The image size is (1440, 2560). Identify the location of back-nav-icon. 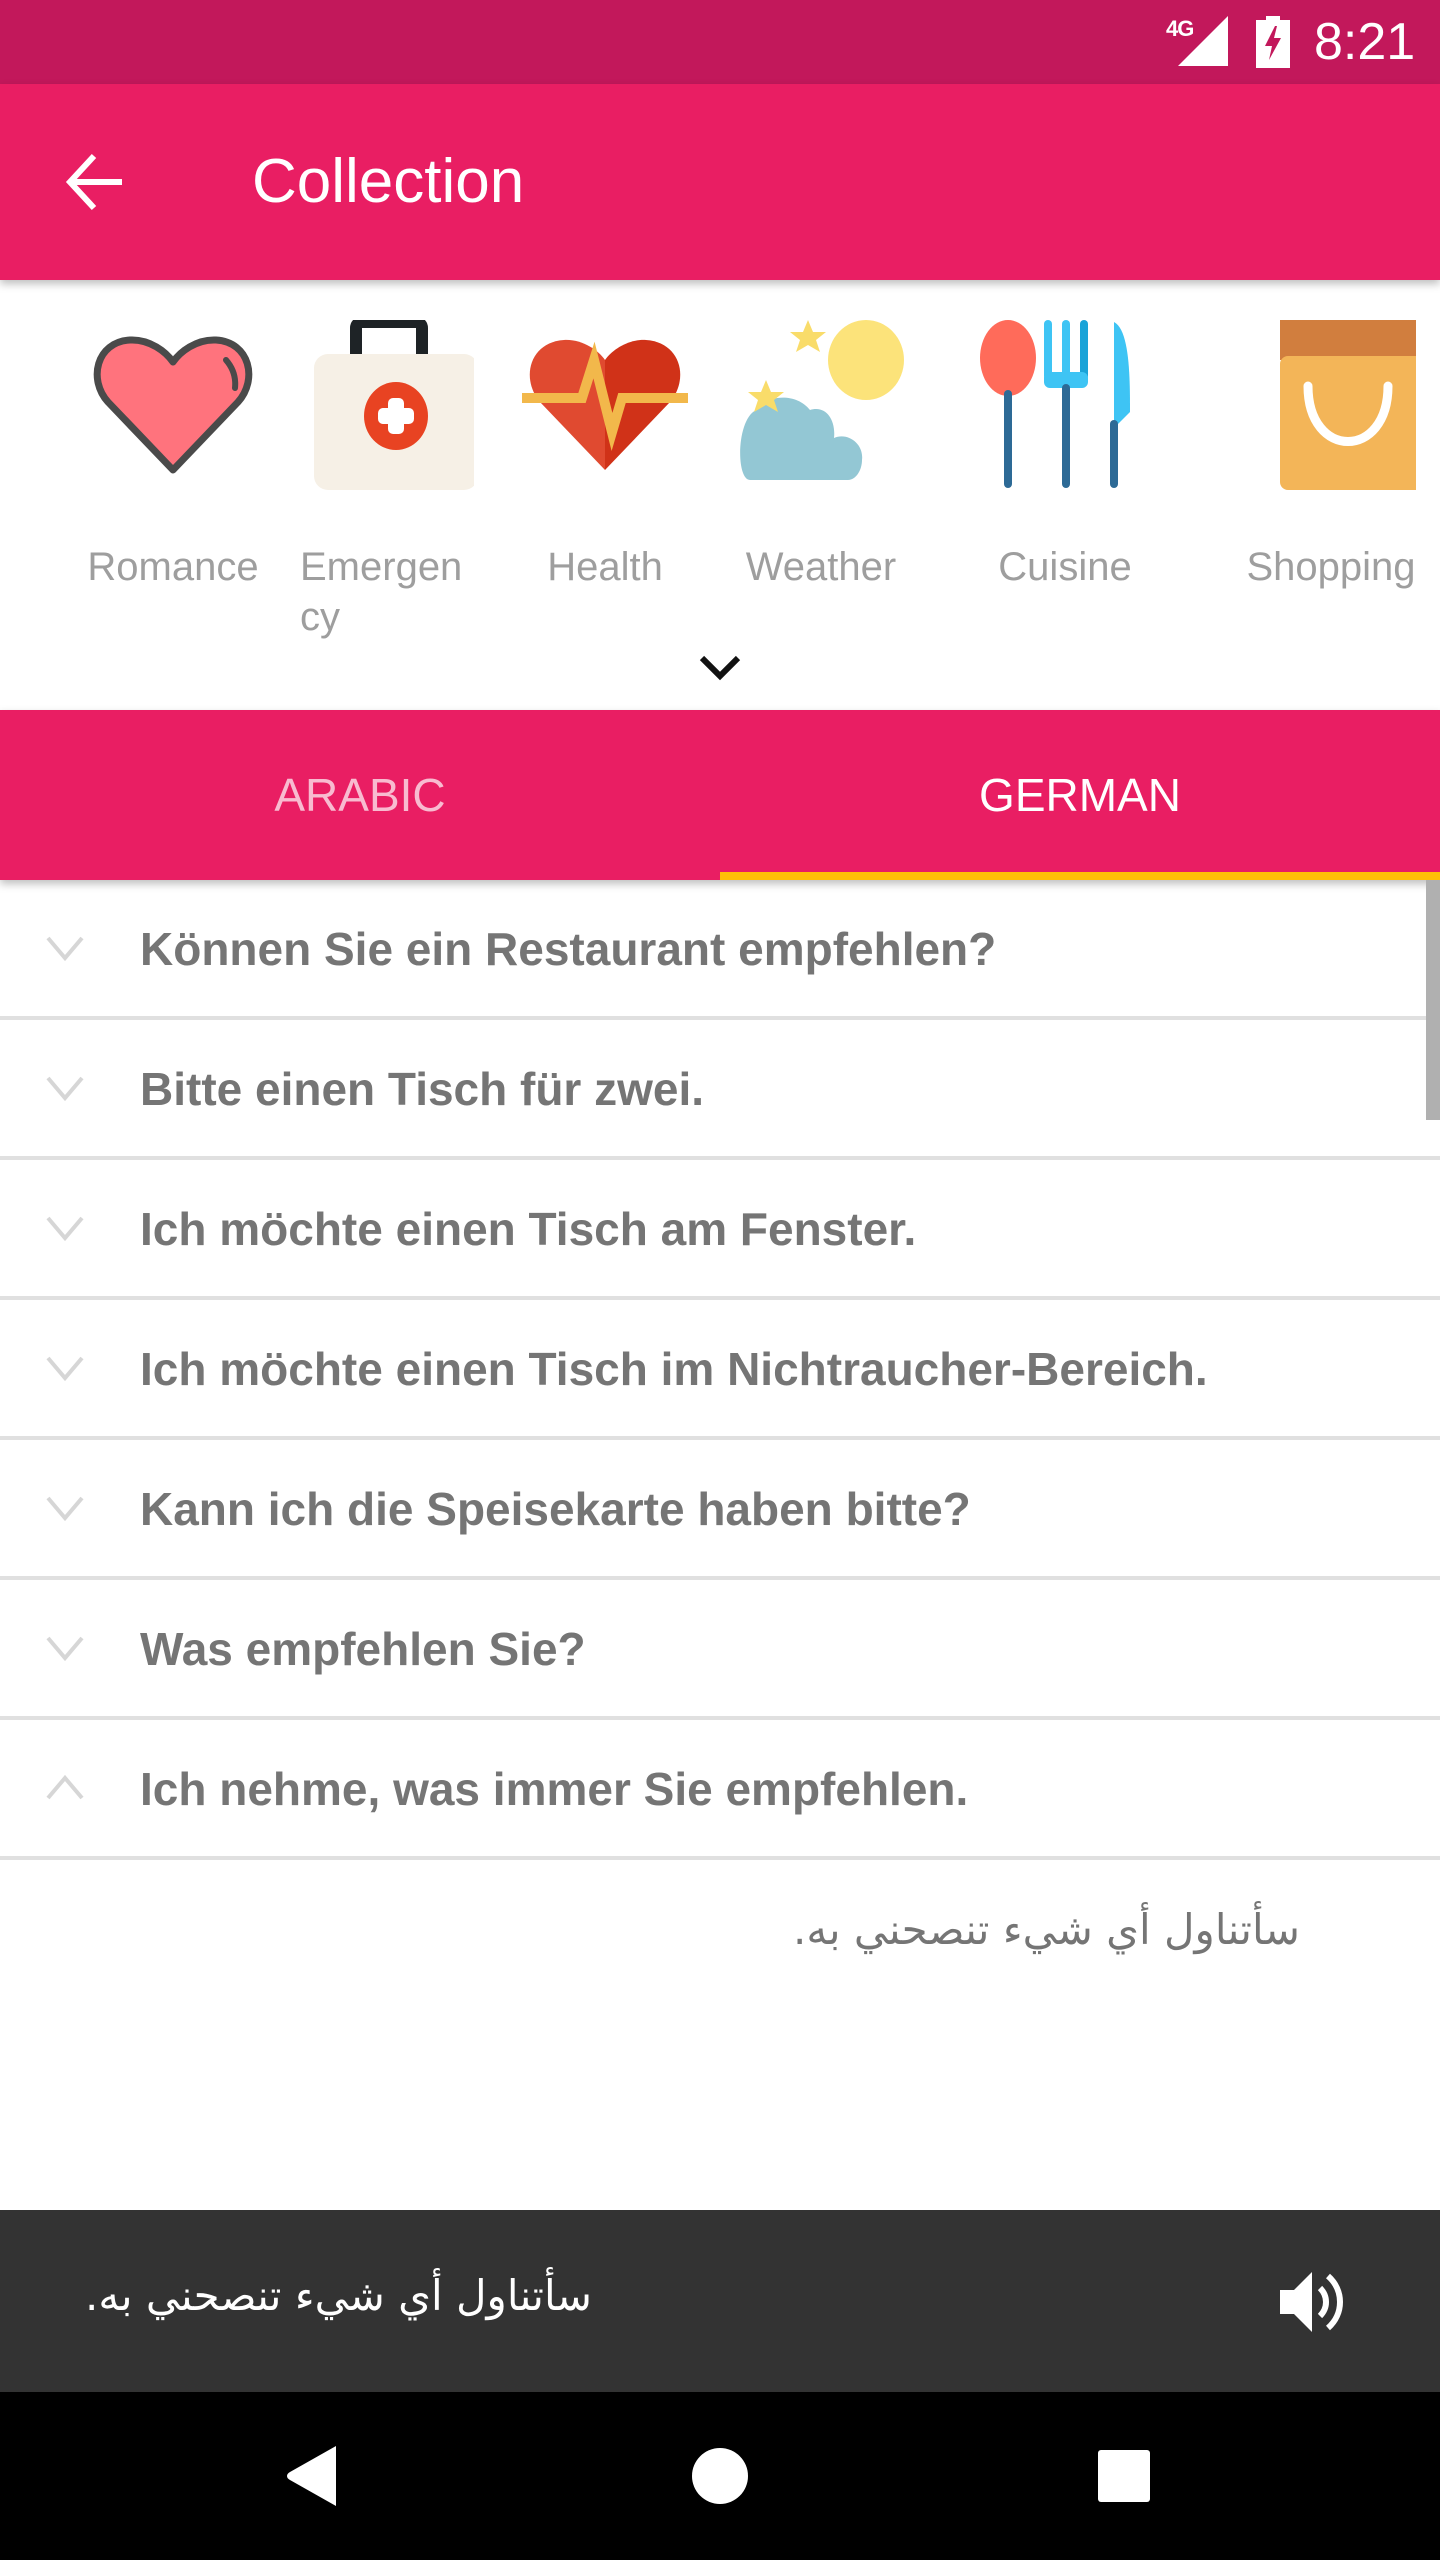
(316, 2476).